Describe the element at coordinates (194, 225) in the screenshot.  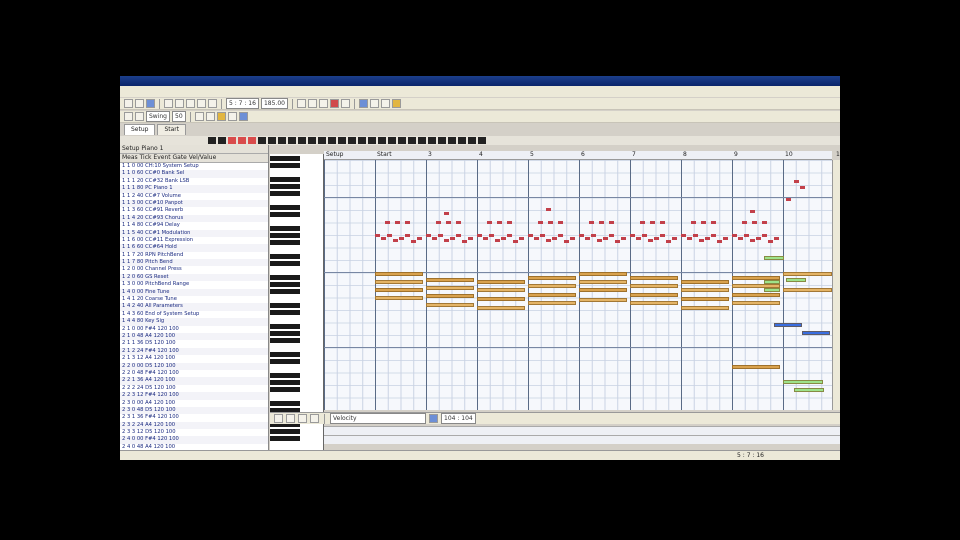
I see `event-row: 1 1 4 80 CC#94 Delay` at that location.